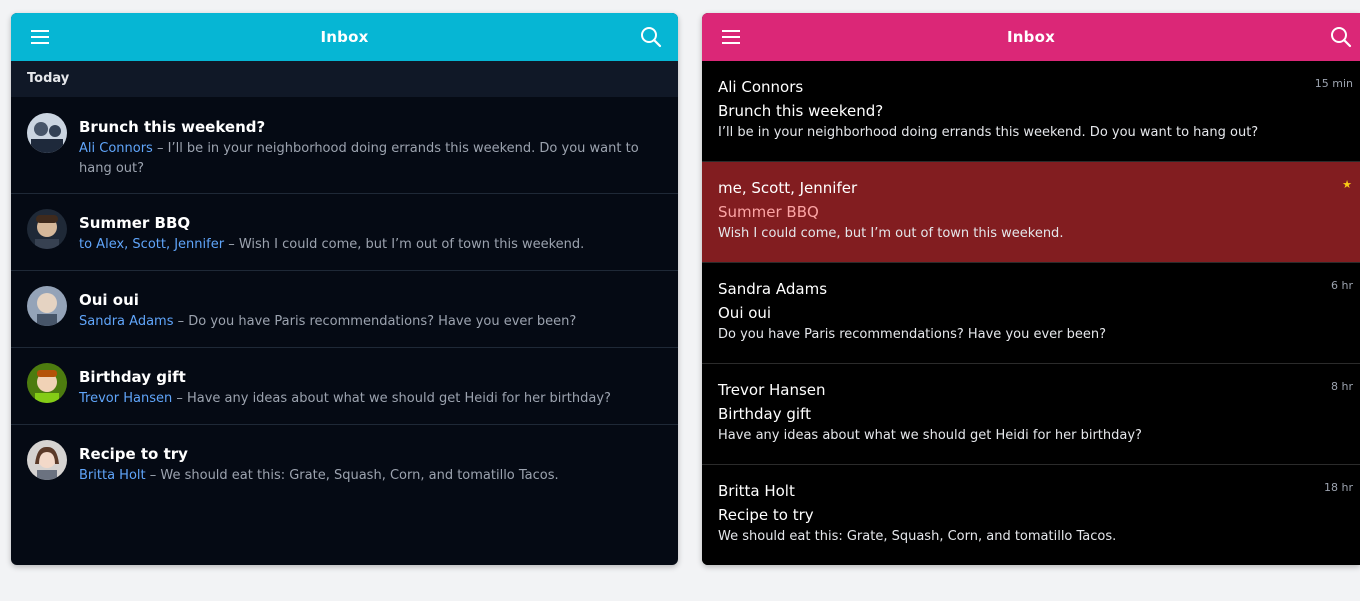  Describe the element at coordinates (801, 111) in the screenshot. I see `item-subject: Brunch this weekend?` at that location.